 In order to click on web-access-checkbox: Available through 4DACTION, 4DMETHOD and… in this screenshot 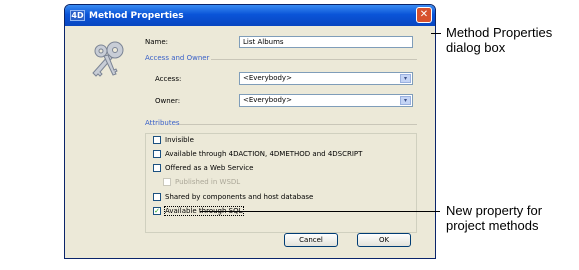, I will do `click(257, 154)`.